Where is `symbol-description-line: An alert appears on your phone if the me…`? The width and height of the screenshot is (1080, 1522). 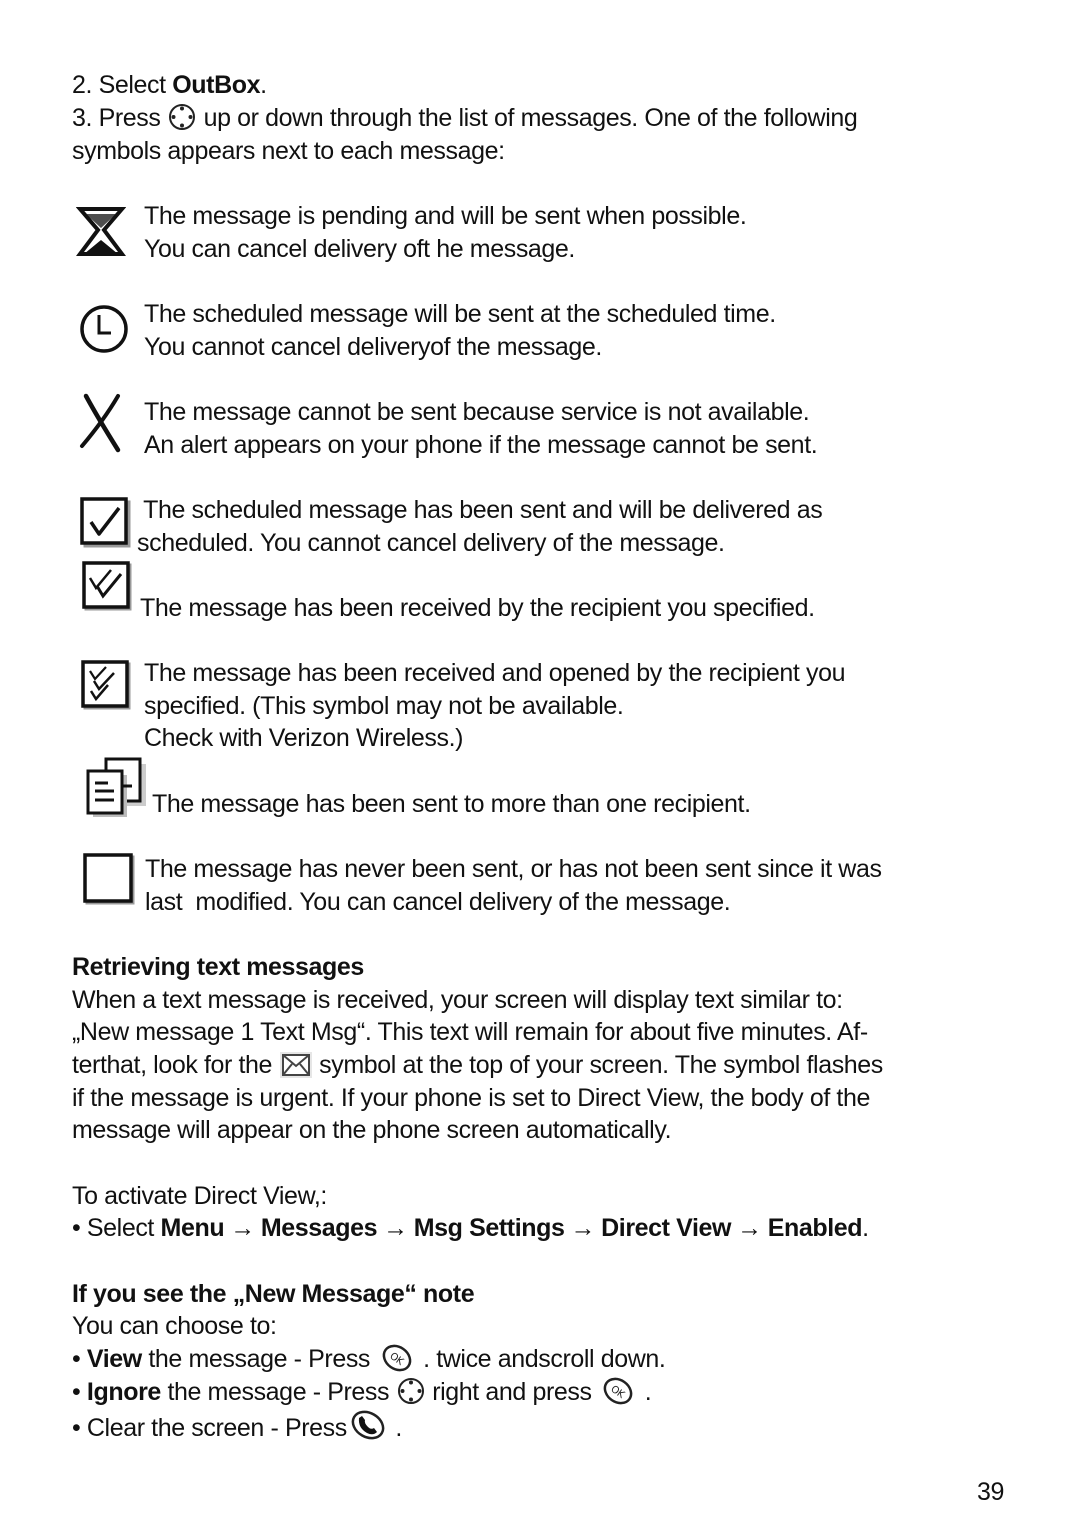 symbol-description-line: An alert appears on your phone if the me… is located at coordinates (481, 444).